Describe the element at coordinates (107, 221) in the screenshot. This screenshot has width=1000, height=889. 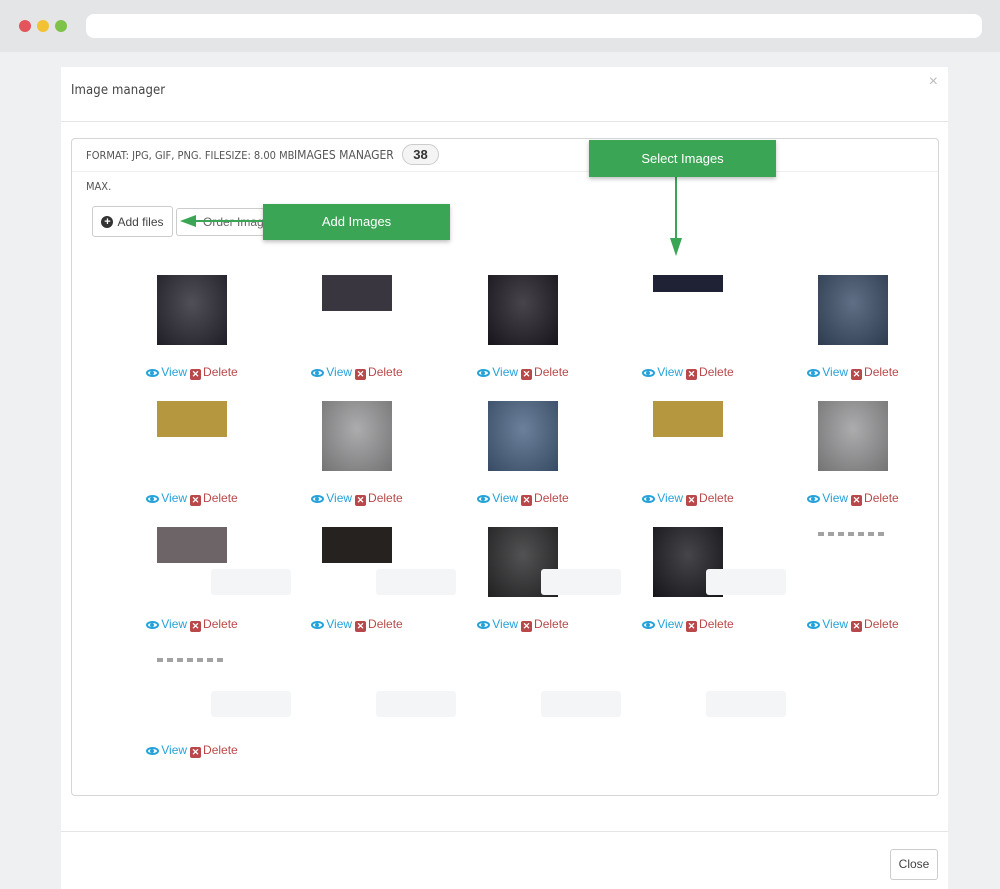
I see `plus-circle-icon: +` at that location.